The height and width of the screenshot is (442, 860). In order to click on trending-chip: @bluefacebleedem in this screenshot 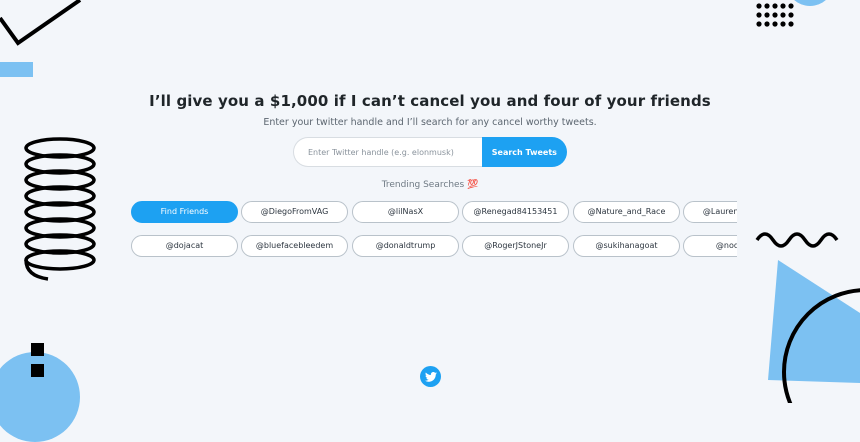, I will do `click(294, 246)`.